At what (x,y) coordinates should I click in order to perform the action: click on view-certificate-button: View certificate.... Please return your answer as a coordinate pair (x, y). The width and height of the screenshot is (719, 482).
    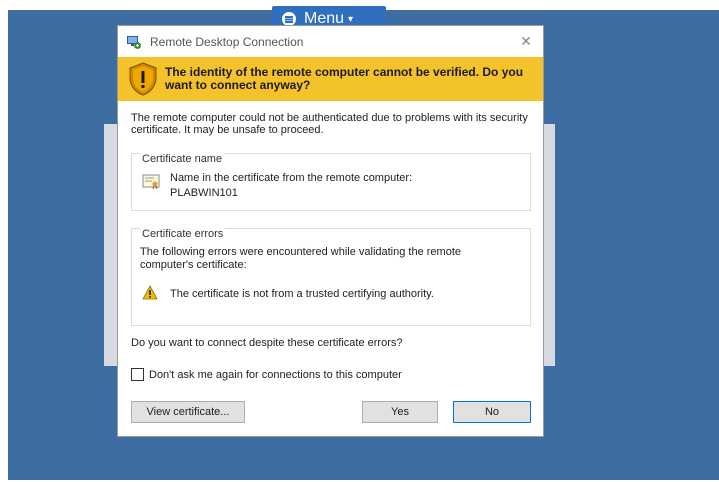
    Looking at the image, I should click on (188, 412).